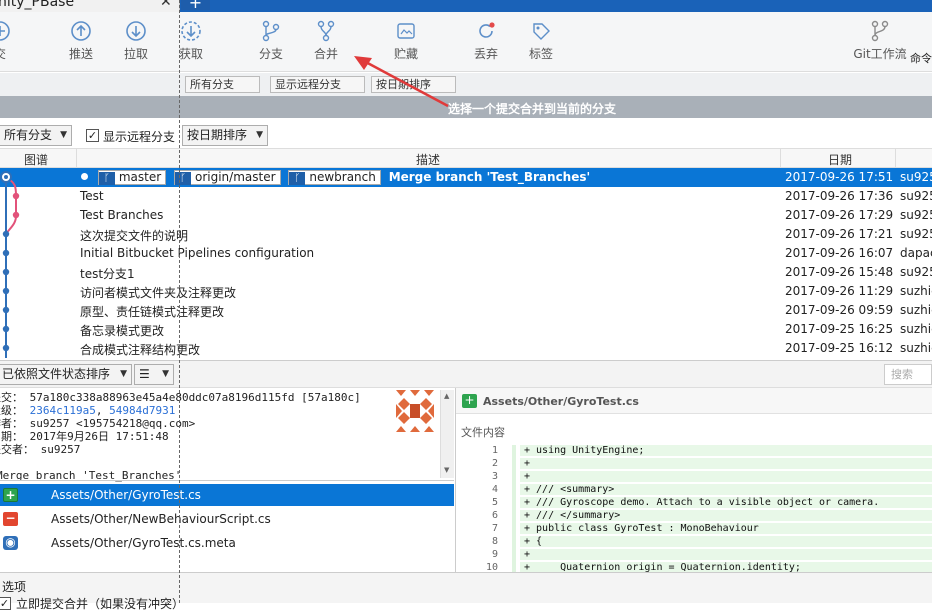 Image resolution: width=932 pixels, height=612 pixels. Describe the element at coordinates (98, 423) in the screenshot. I see `commit-author-line: 作者： su9257 <195754218@qq.com>` at that location.